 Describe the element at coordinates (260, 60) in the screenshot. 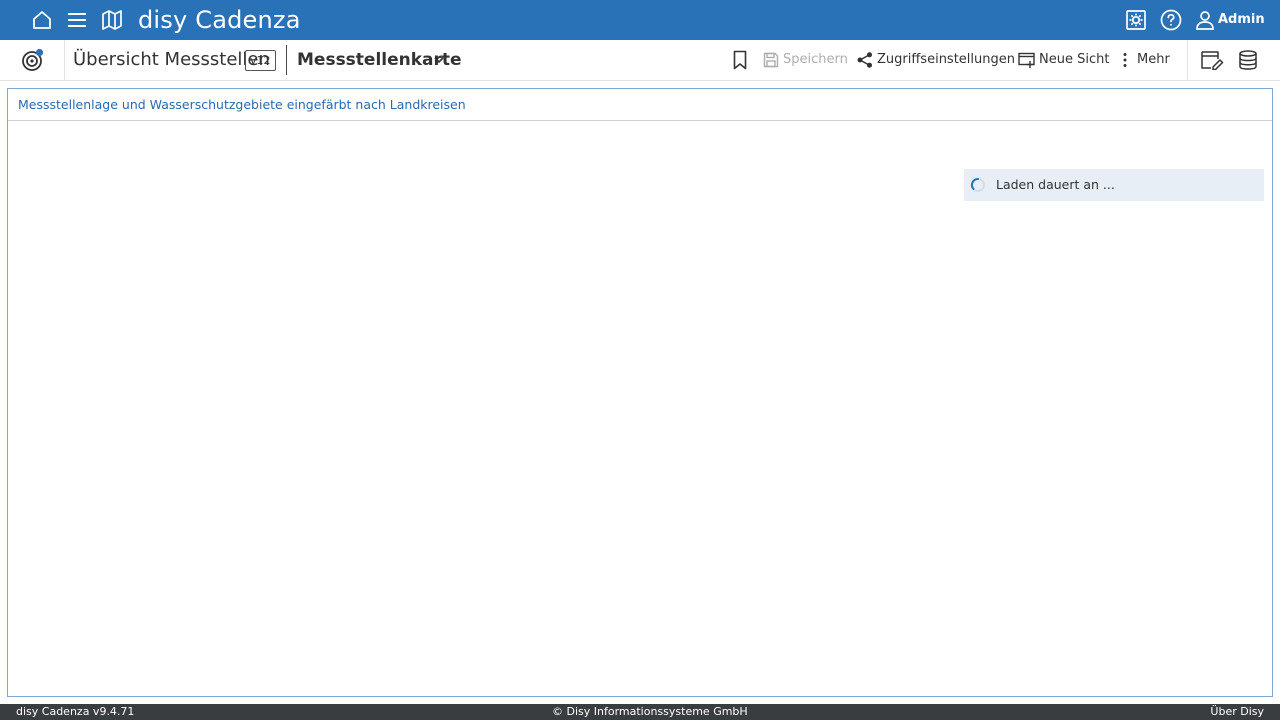

I see `version-badge: v12` at that location.